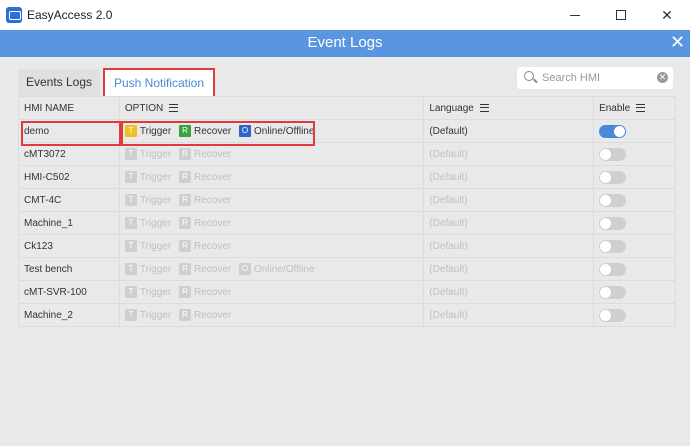 The image size is (690, 446). I want to click on option-cell: T Trigger R Recover O Online/Offline, so click(271, 269).